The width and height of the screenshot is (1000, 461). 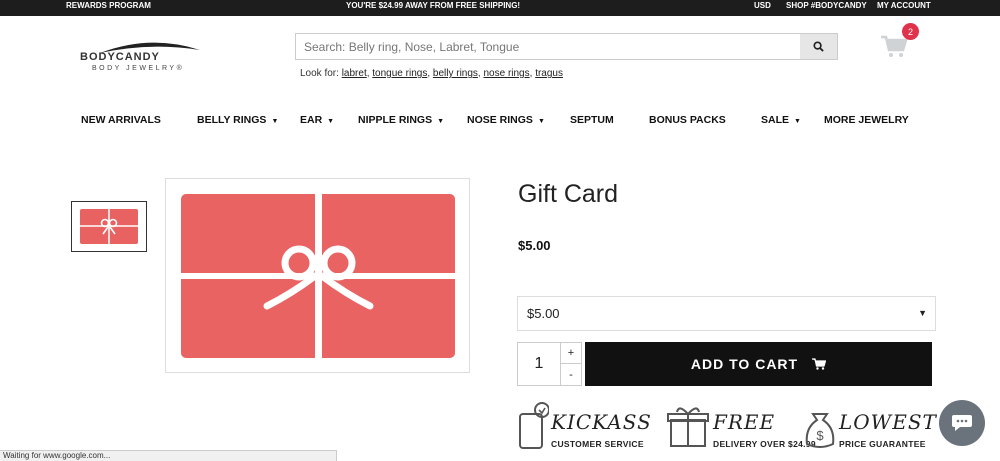 What do you see at coordinates (539, 364) in the screenshot?
I see `quantity-input: 1` at bounding box center [539, 364].